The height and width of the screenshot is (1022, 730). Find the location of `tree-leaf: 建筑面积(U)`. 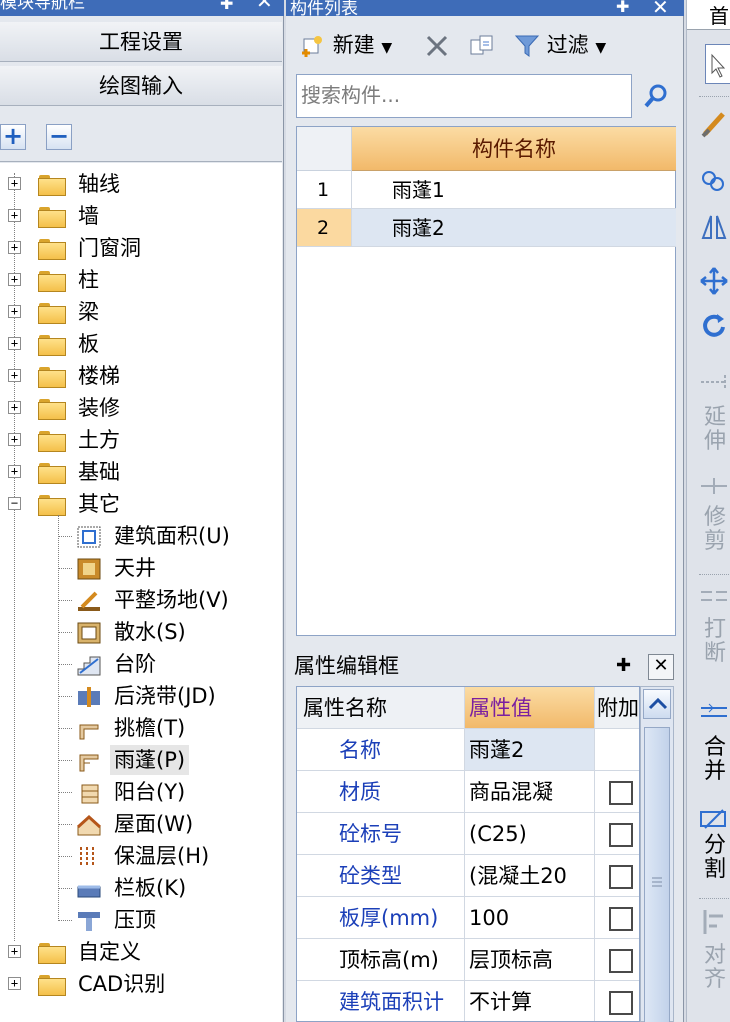

tree-leaf: 建筑面积(U) is located at coordinates (140, 536).